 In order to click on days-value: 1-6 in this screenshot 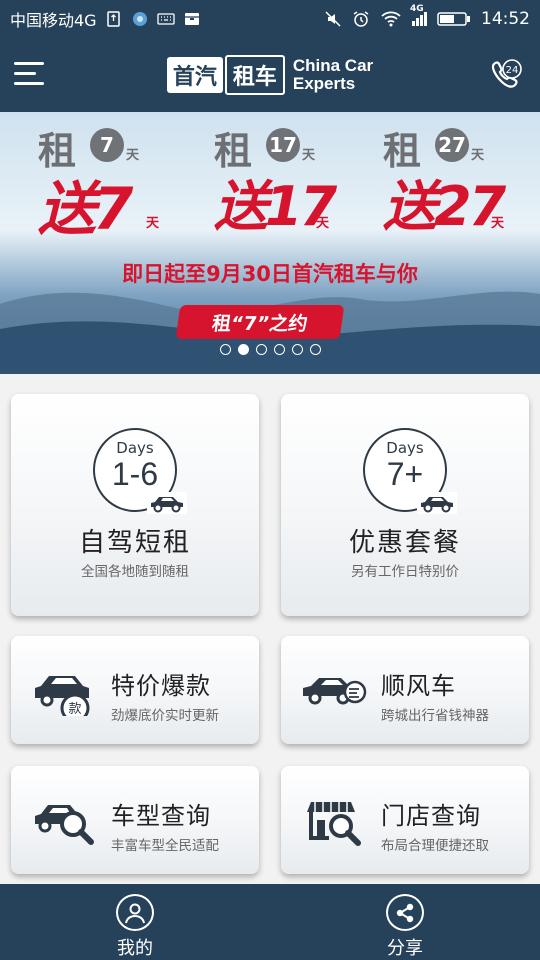, I will do `click(135, 474)`.